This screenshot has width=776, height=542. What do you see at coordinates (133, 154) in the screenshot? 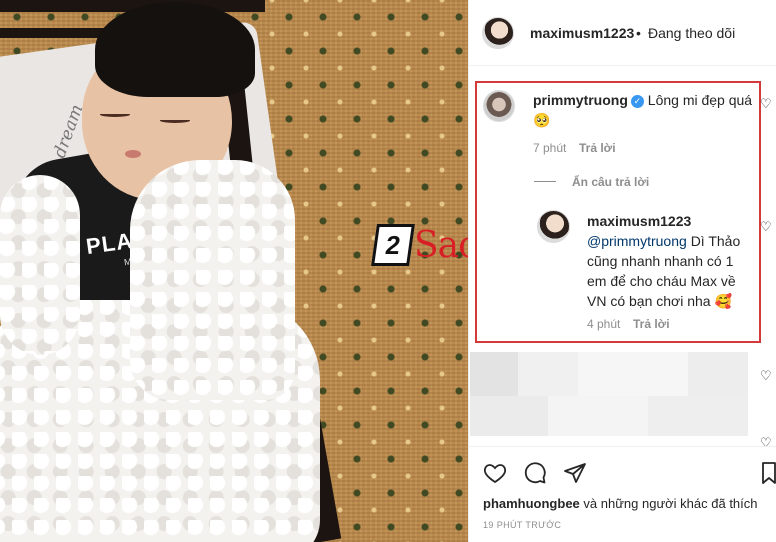
I see `mouth` at bounding box center [133, 154].